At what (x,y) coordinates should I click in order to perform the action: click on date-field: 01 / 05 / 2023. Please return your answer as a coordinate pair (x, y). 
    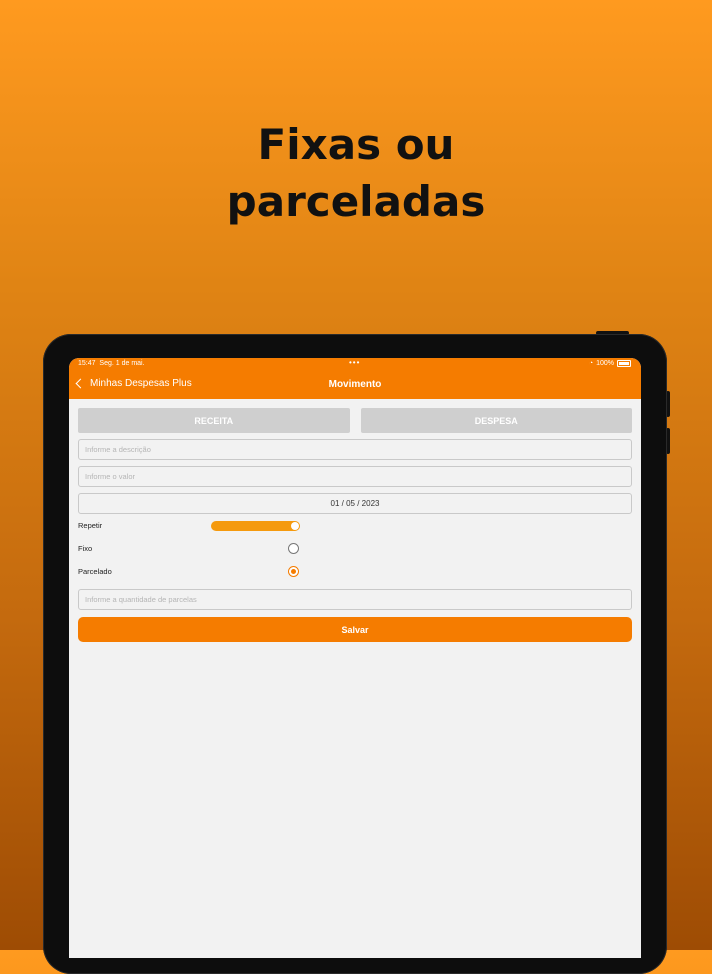
    Looking at the image, I should click on (355, 503).